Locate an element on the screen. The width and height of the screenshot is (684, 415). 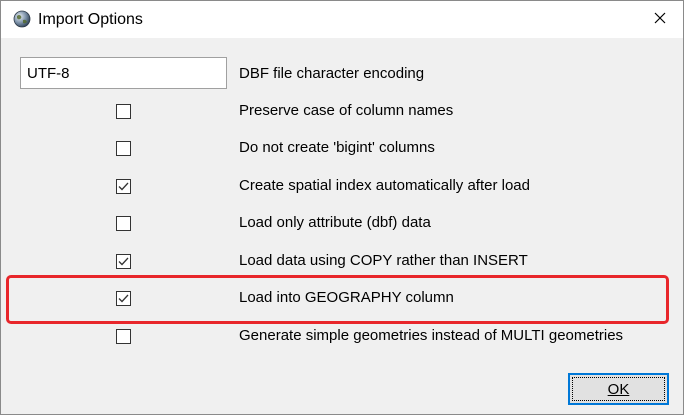
checkbox-preserve-case is located at coordinates (123, 111).